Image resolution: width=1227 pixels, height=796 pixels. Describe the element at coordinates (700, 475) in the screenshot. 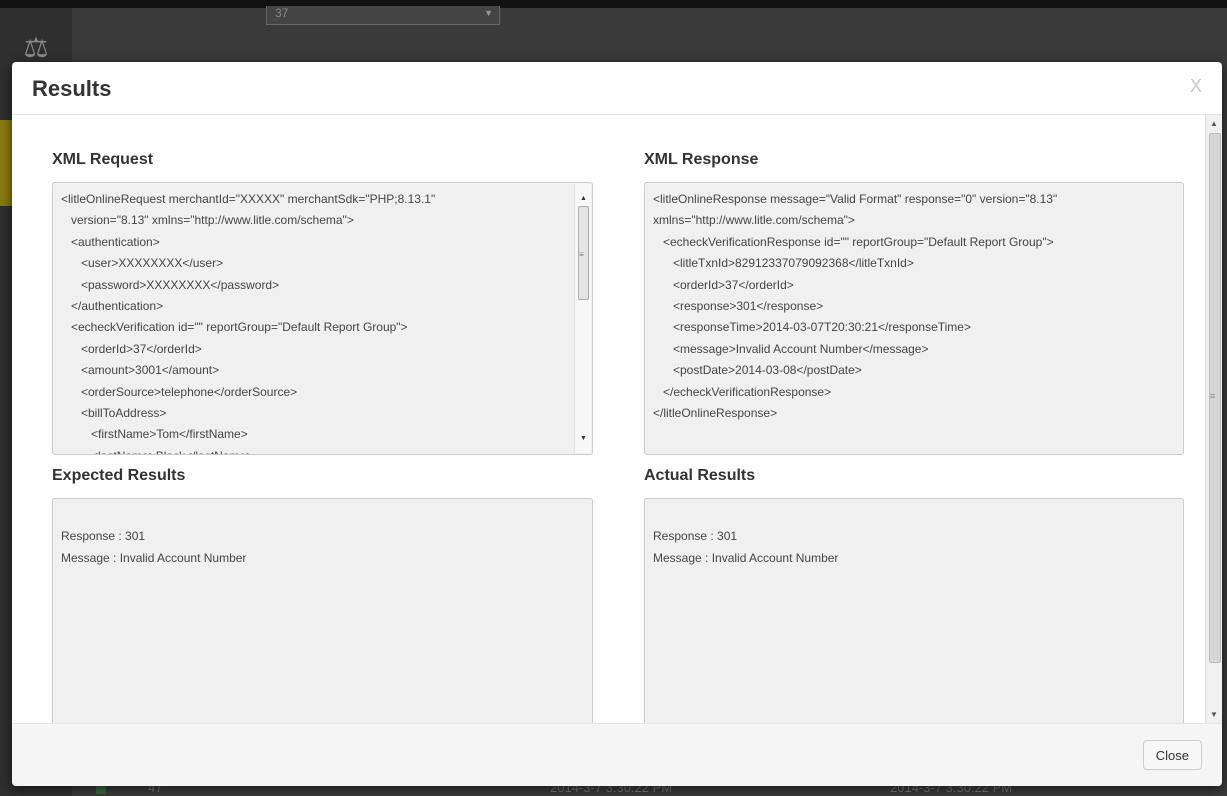

I see `actual-results-title: Actual Results` at that location.